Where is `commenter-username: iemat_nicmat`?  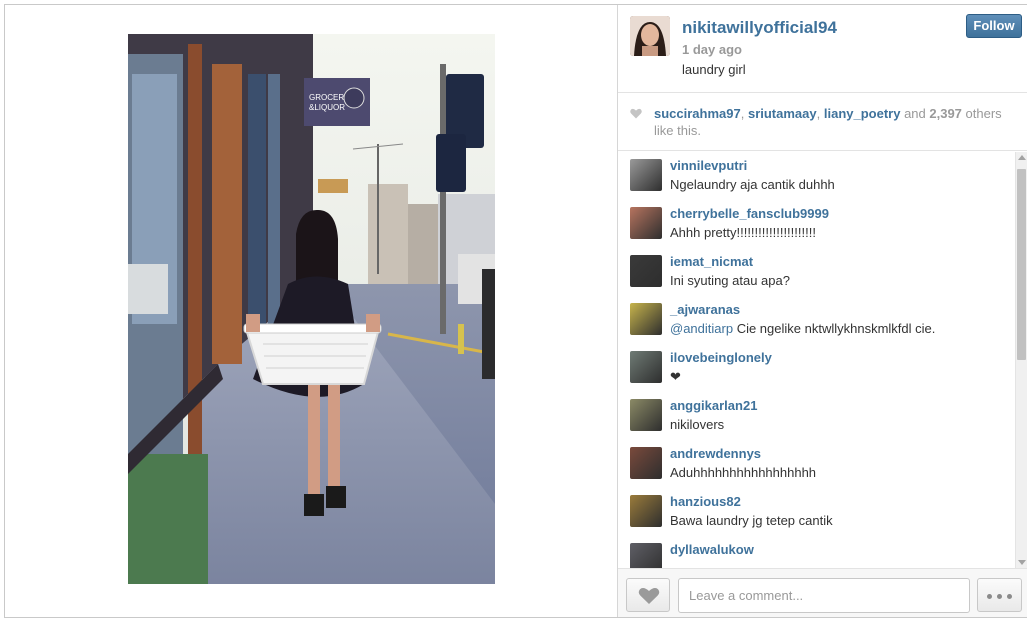 commenter-username: iemat_nicmat is located at coordinates (711, 261).